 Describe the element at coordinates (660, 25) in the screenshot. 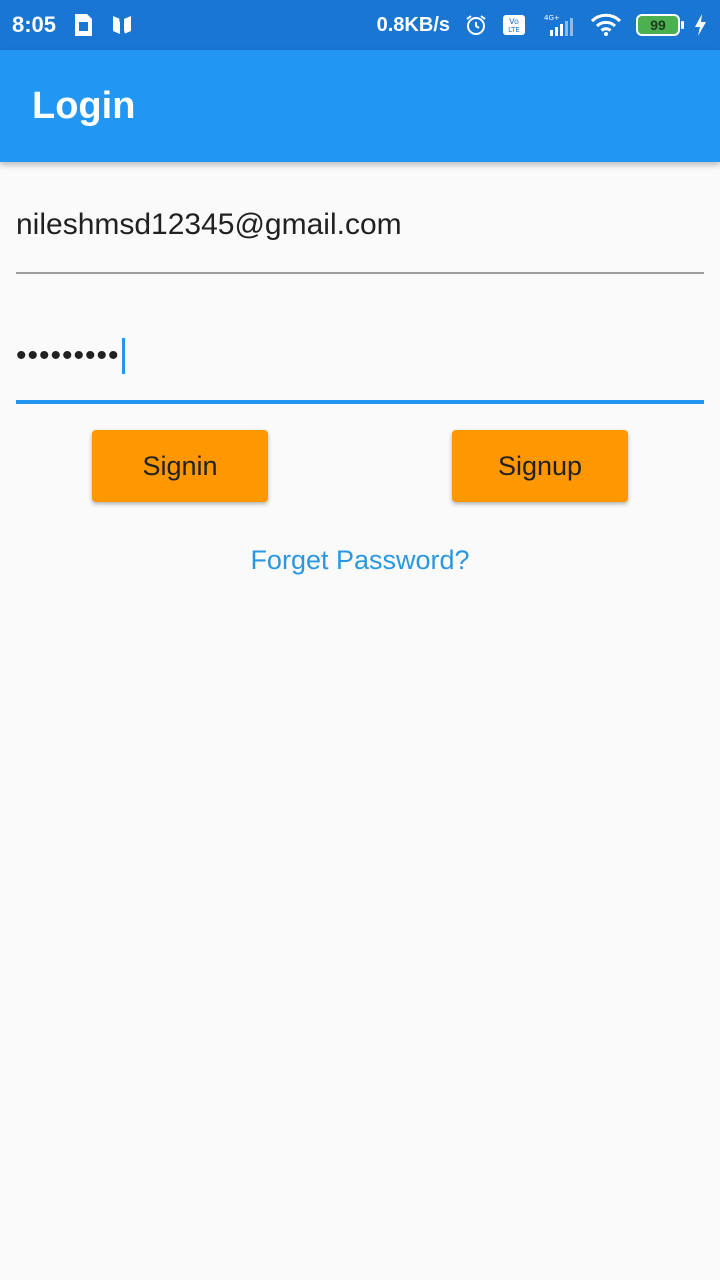

I see `battery-icon: 99` at that location.